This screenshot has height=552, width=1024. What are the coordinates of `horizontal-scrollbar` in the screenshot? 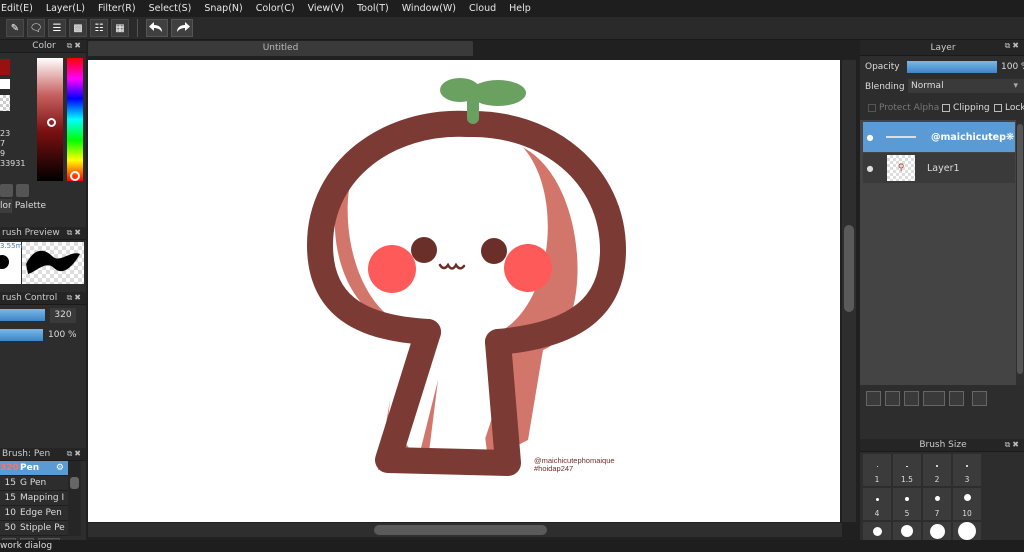 It's located at (465, 530).